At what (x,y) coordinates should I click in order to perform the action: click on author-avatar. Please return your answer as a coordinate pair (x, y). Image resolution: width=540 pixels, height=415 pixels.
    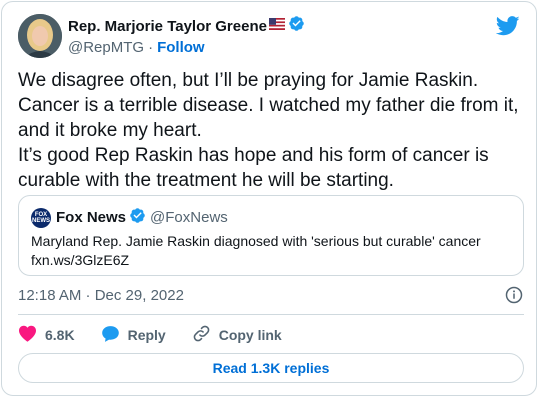
    Looking at the image, I should click on (40, 36).